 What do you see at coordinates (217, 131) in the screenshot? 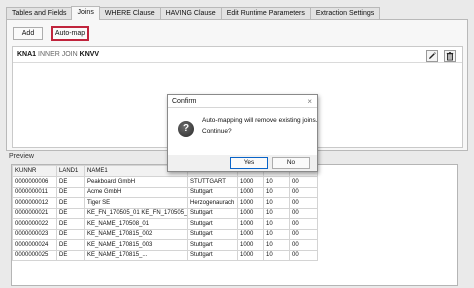
I see `dialog-question: Continue?` at bounding box center [217, 131].